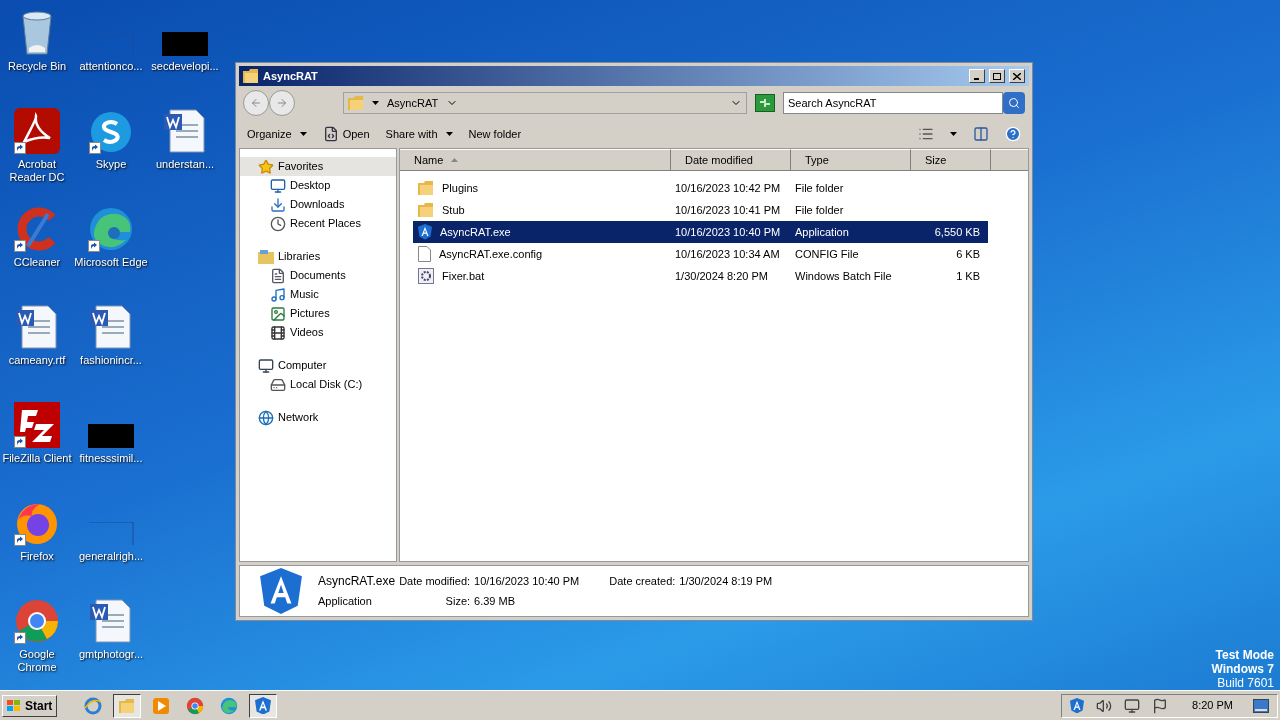 Image resolution: width=1280 pixels, height=720 pixels. Describe the element at coordinates (37, 556) in the screenshot. I see `desktop-icon-label: Firefox` at that location.